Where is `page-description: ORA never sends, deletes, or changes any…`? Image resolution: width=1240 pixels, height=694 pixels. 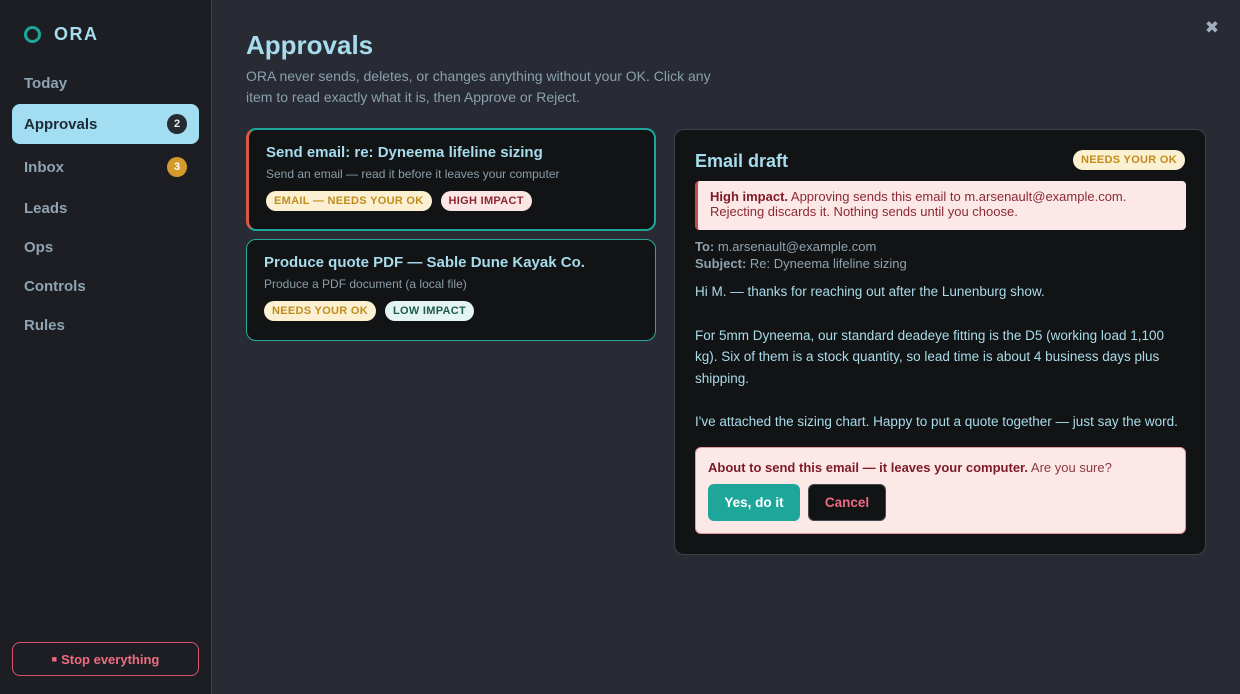
page-description: ORA never sends, deletes, or changes any… is located at coordinates (478, 86).